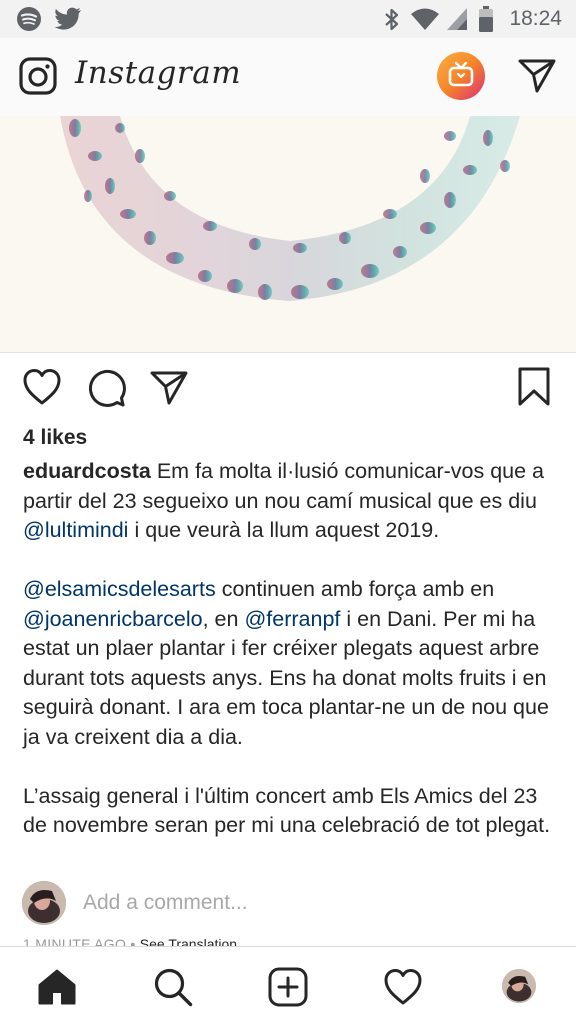 This screenshot has height=1025, width=576. What do you see at coordinates (55, 438) in the screenshot?
I see `likes-count: 4 likes` at bounding box center [55, 438].